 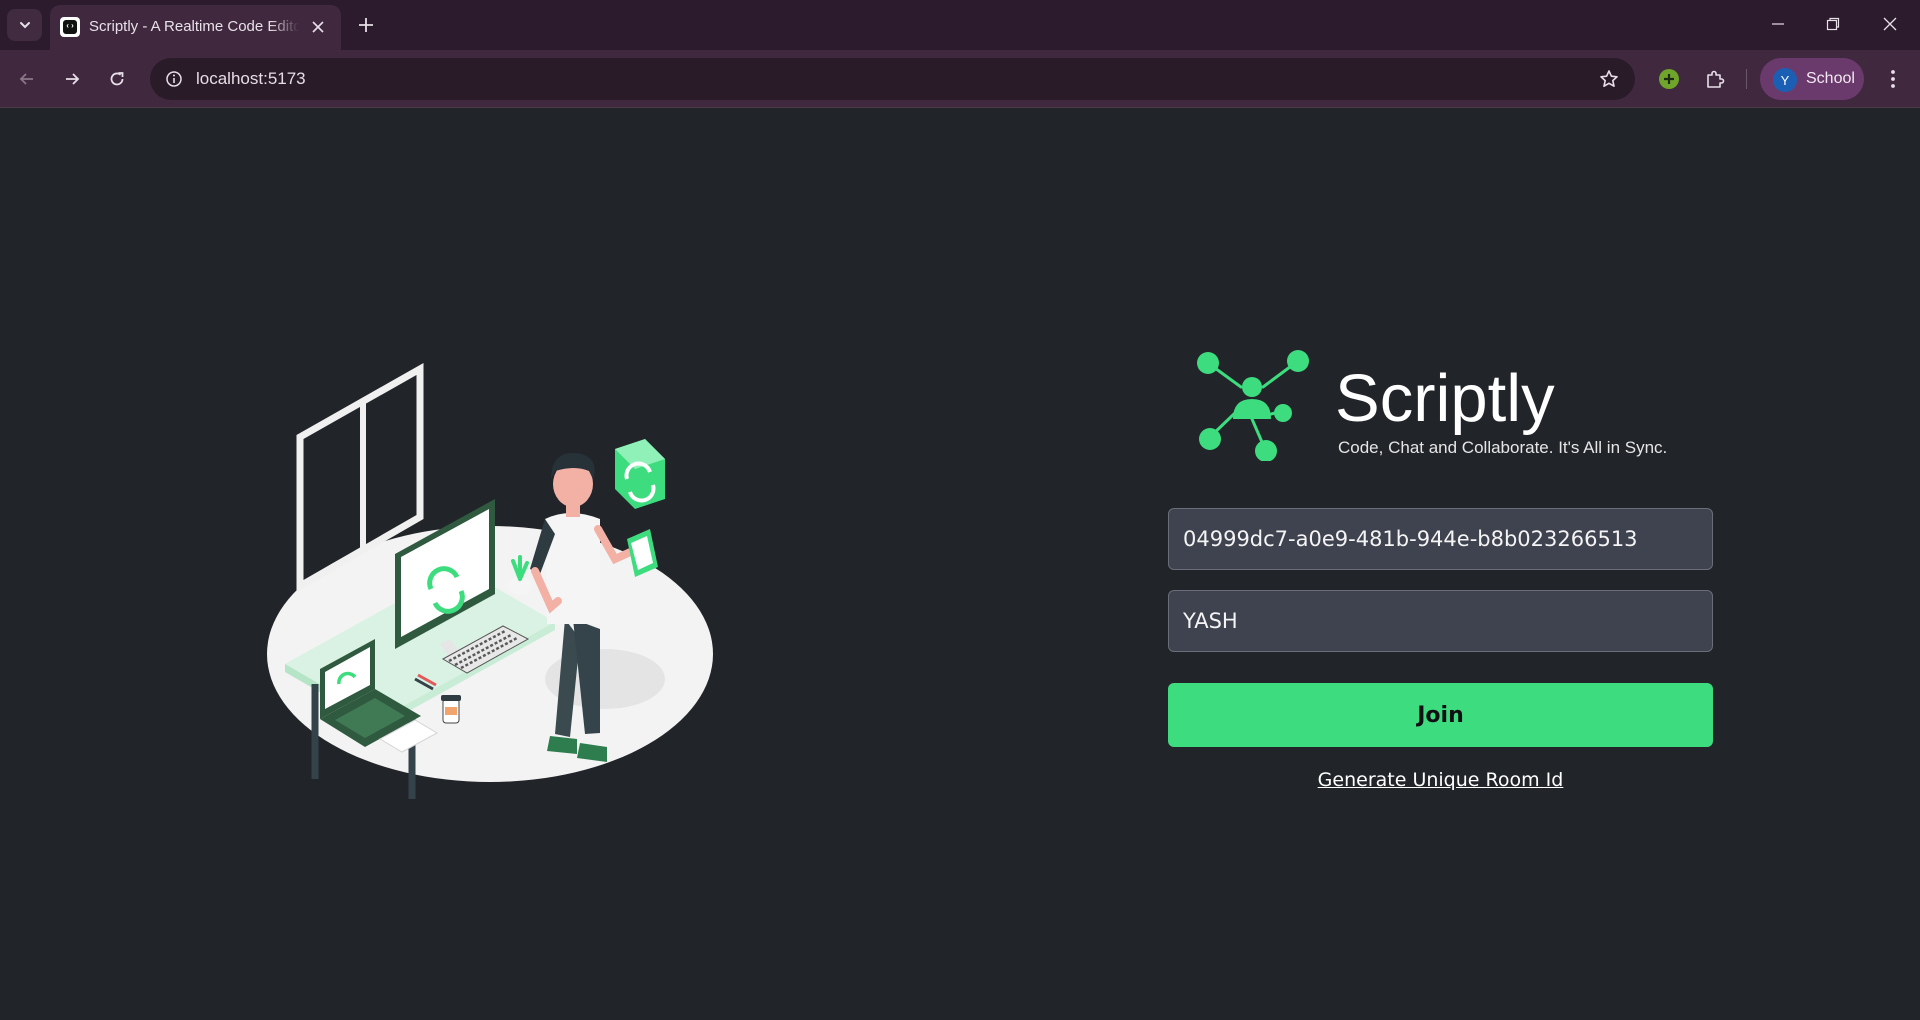 I want to click on reload-button, so click(x=117, y=79).